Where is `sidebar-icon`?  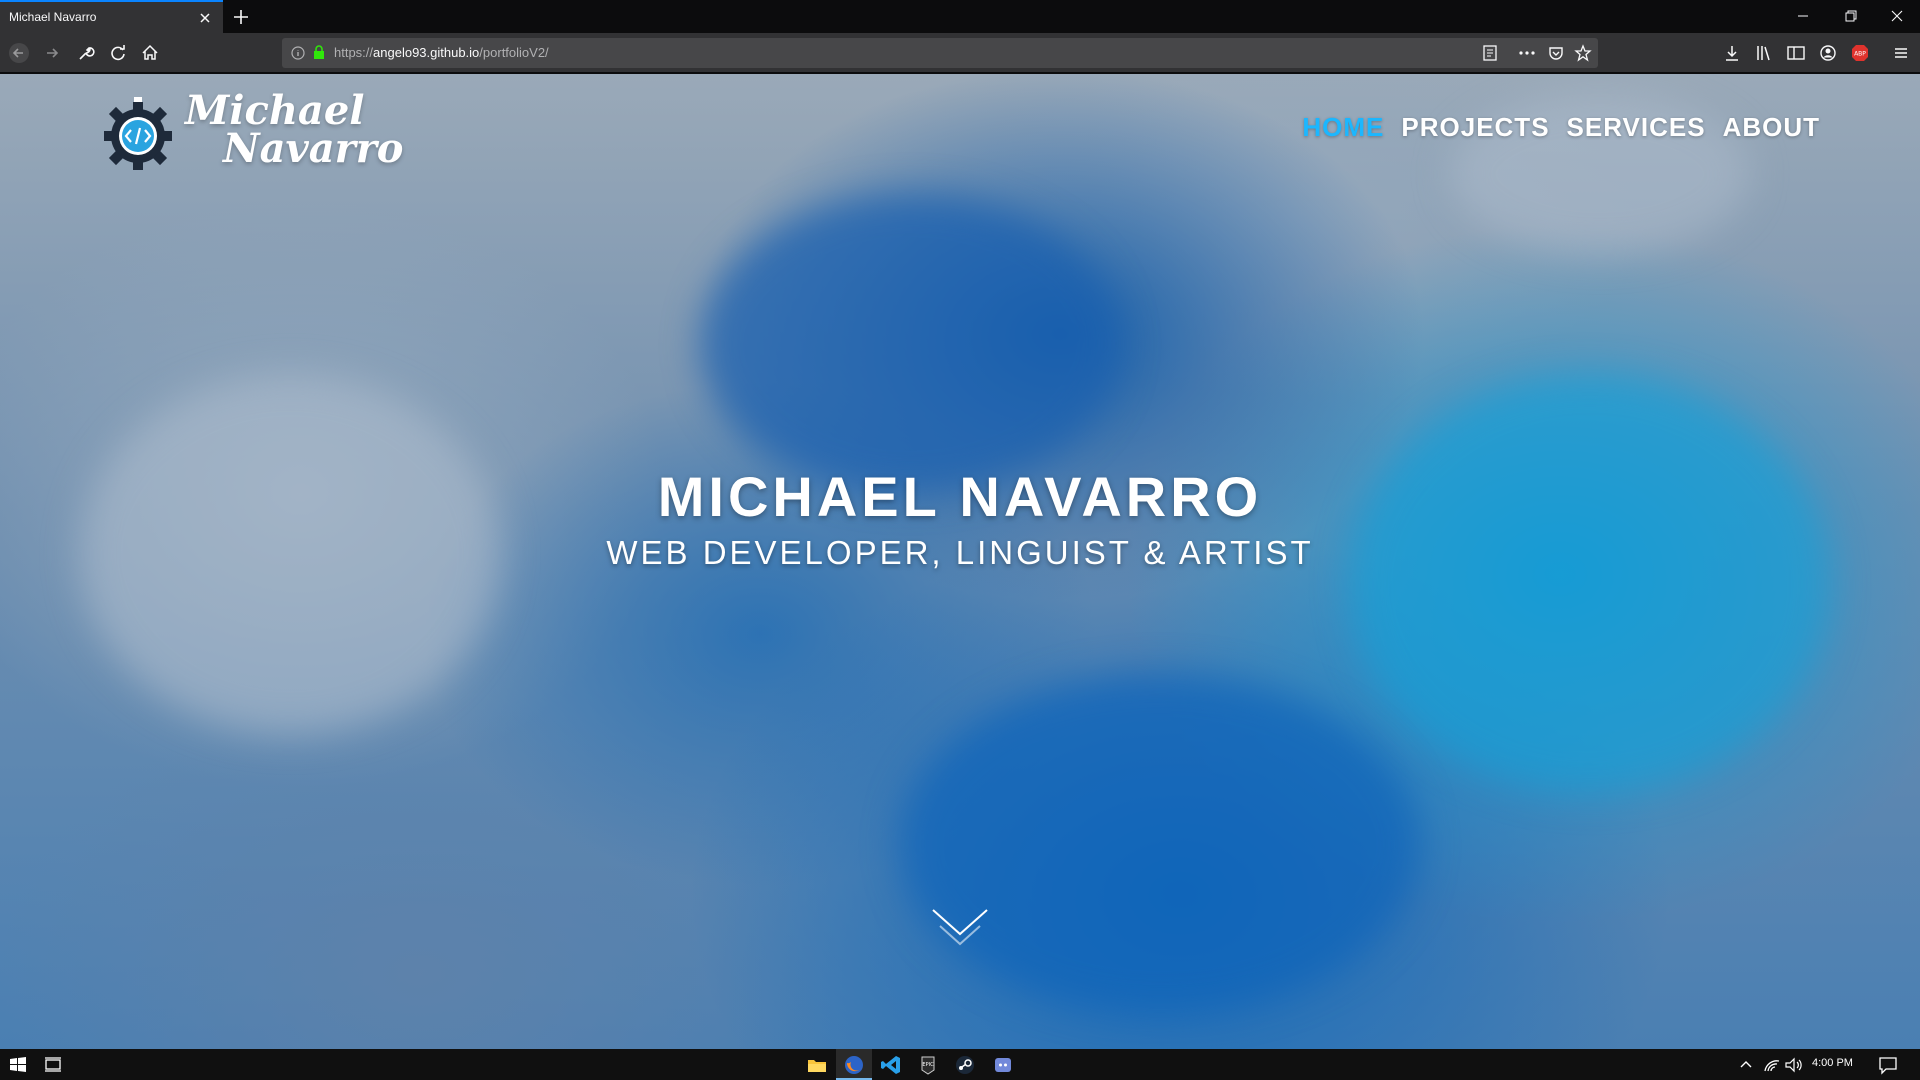 sidebar-icon is located at coordinates (1796, 53).